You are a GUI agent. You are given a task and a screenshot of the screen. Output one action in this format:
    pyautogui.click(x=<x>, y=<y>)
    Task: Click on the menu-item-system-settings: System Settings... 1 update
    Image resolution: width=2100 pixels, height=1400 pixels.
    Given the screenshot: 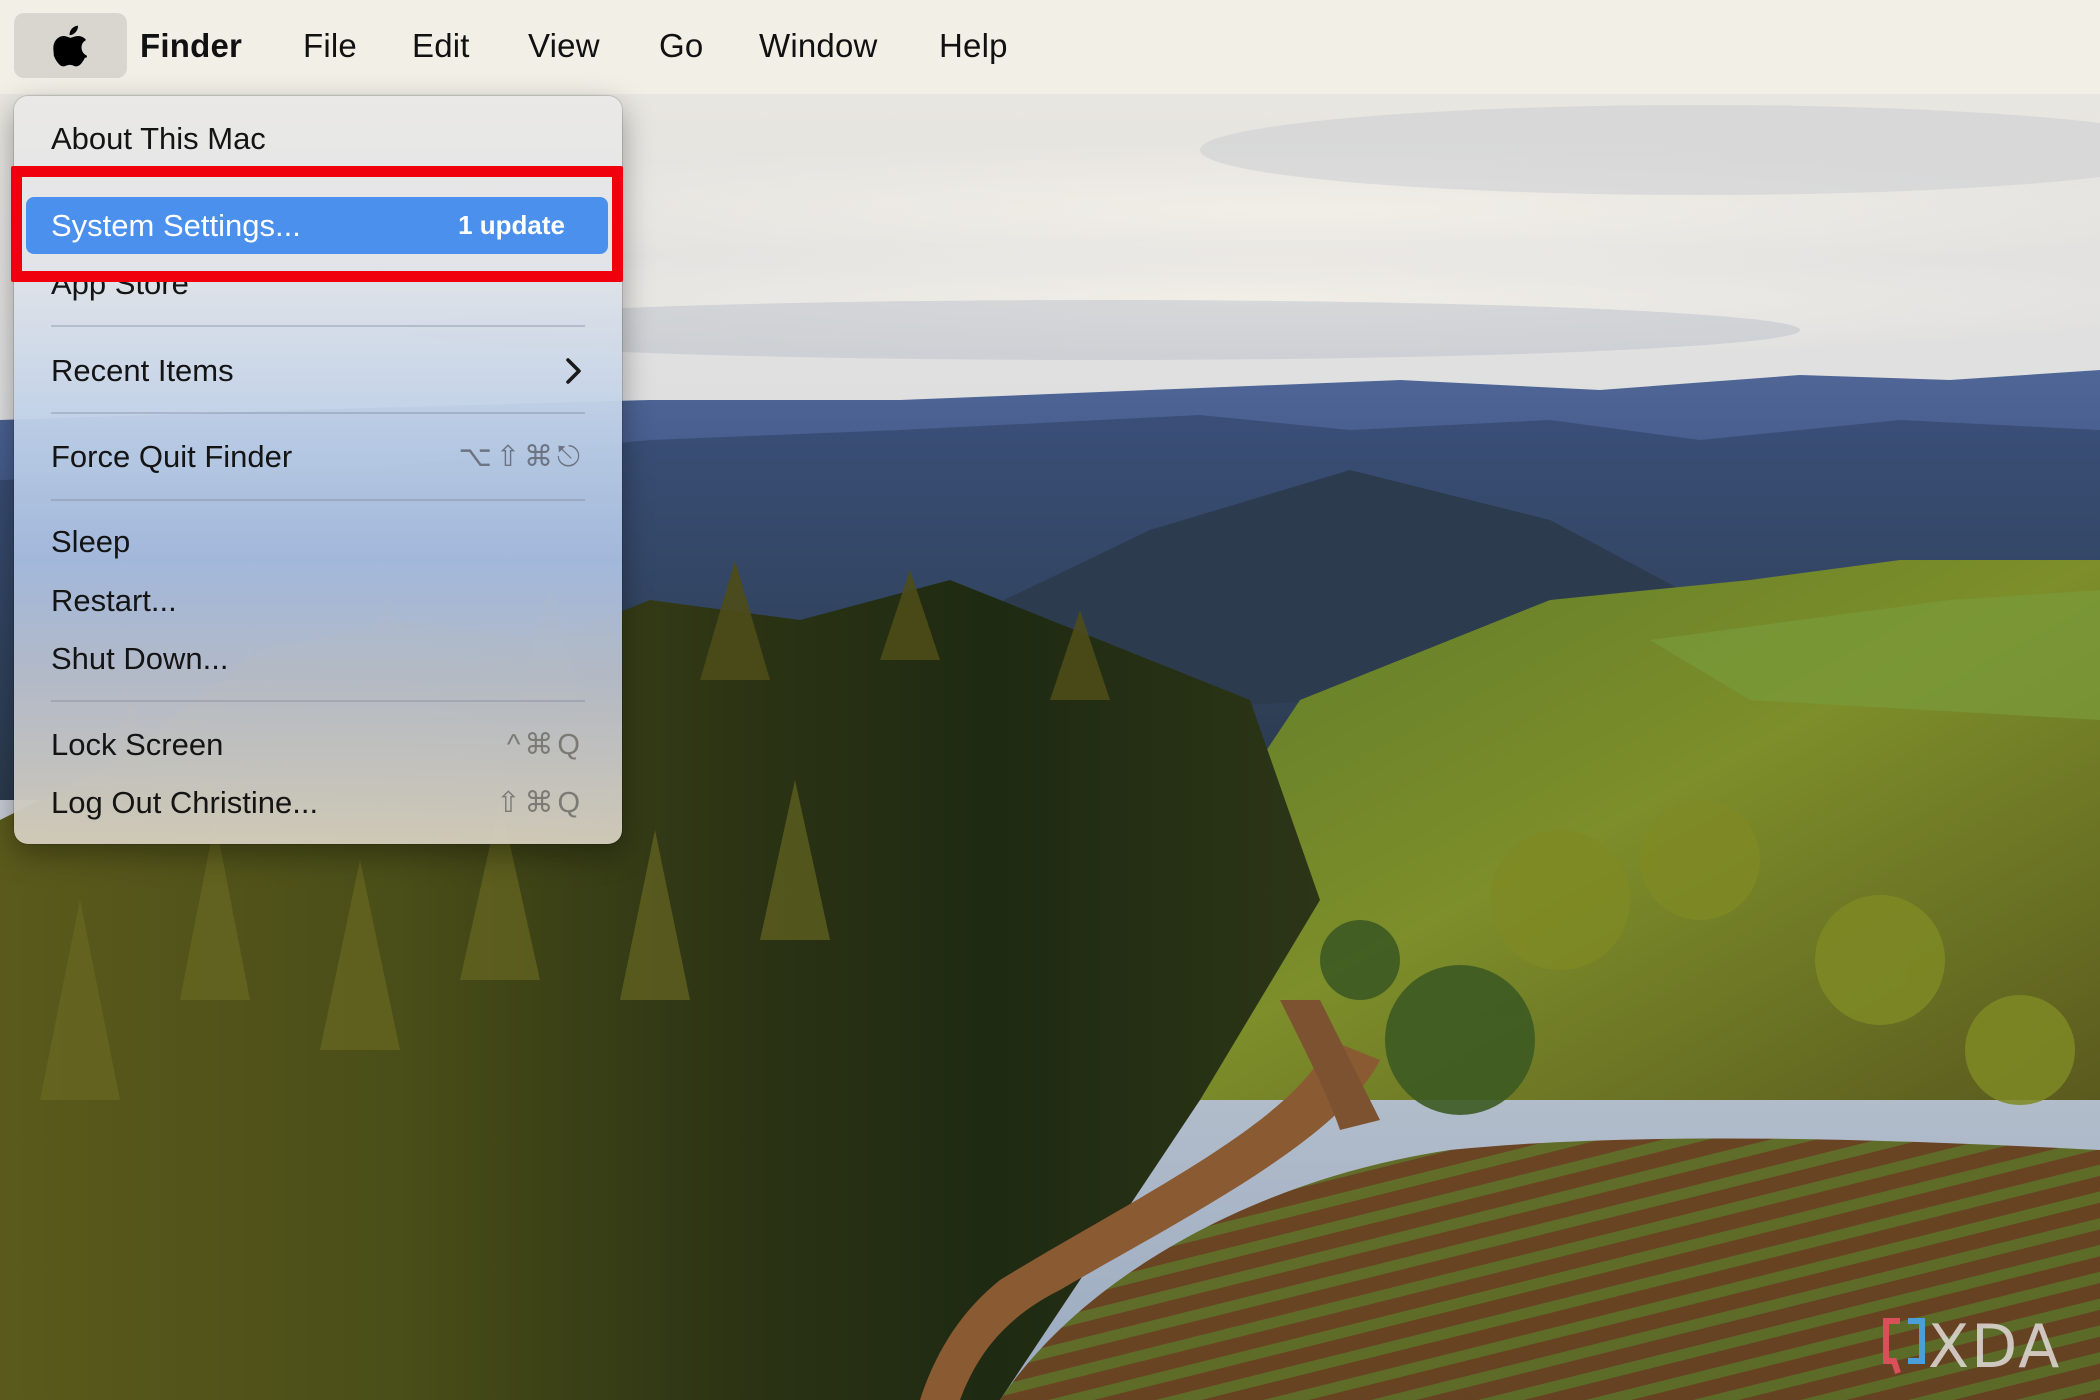 What is the action you would take?
    pyautogui.click(x=317, y=225)
    